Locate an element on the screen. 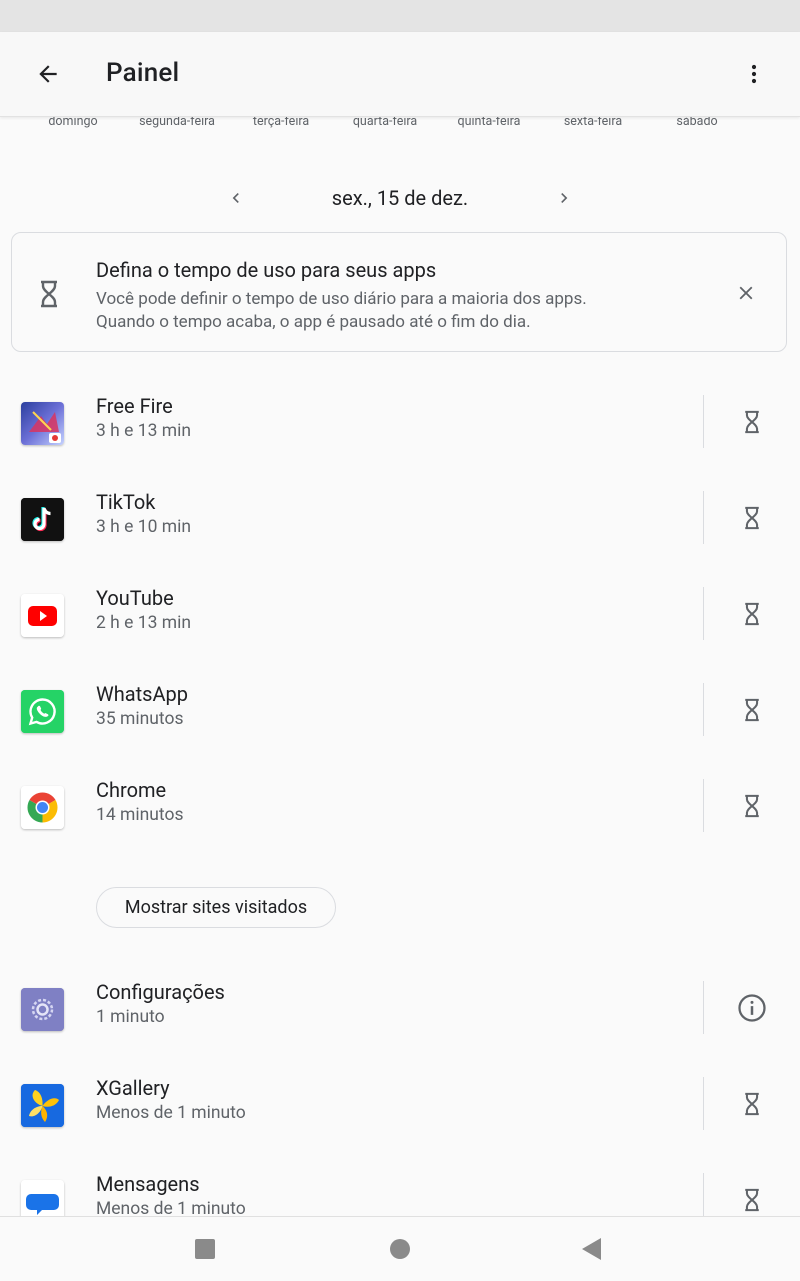 Image resolution: width=800 pixels, height=1281 pixels. arrow-back-icon is located at coordinates (48, 74).